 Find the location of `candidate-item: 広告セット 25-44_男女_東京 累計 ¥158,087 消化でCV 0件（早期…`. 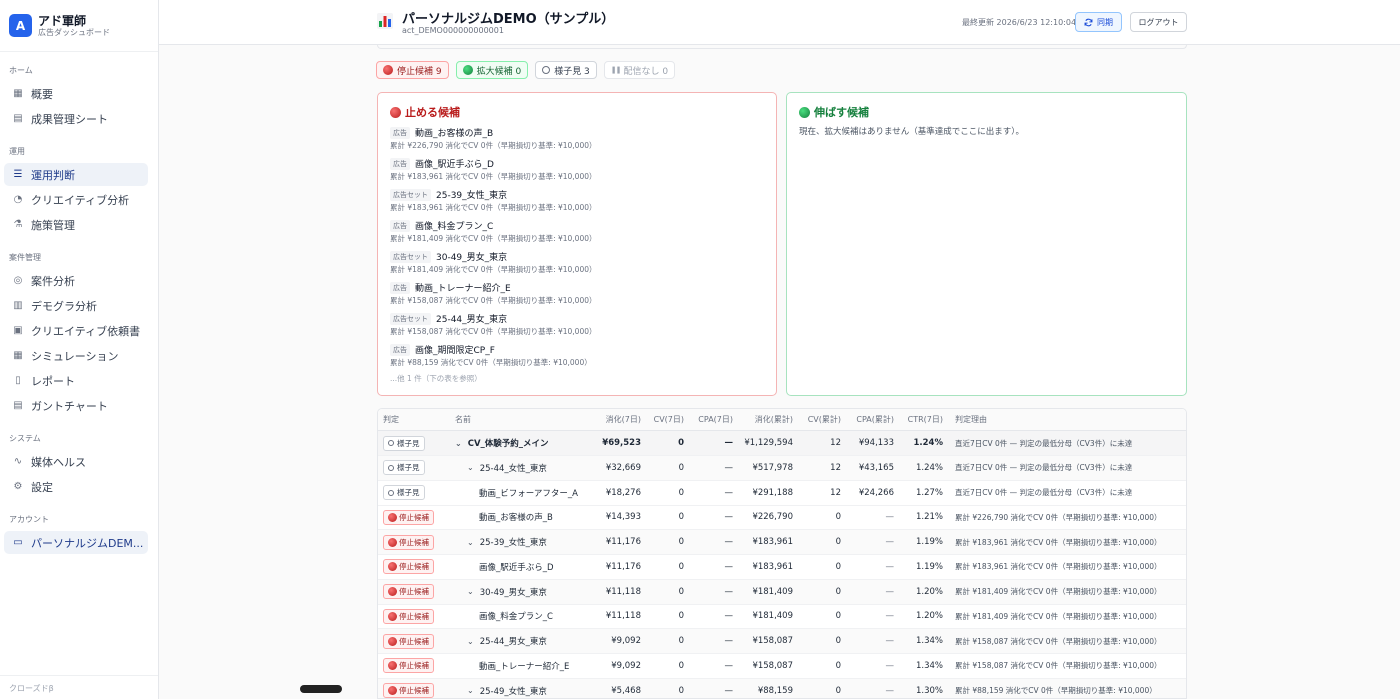

candidate-item: 広告セット 25-44_男女_東京 累計 ¥158,087 消化でCV 0件（早期… is located at coordinates (580, 326).